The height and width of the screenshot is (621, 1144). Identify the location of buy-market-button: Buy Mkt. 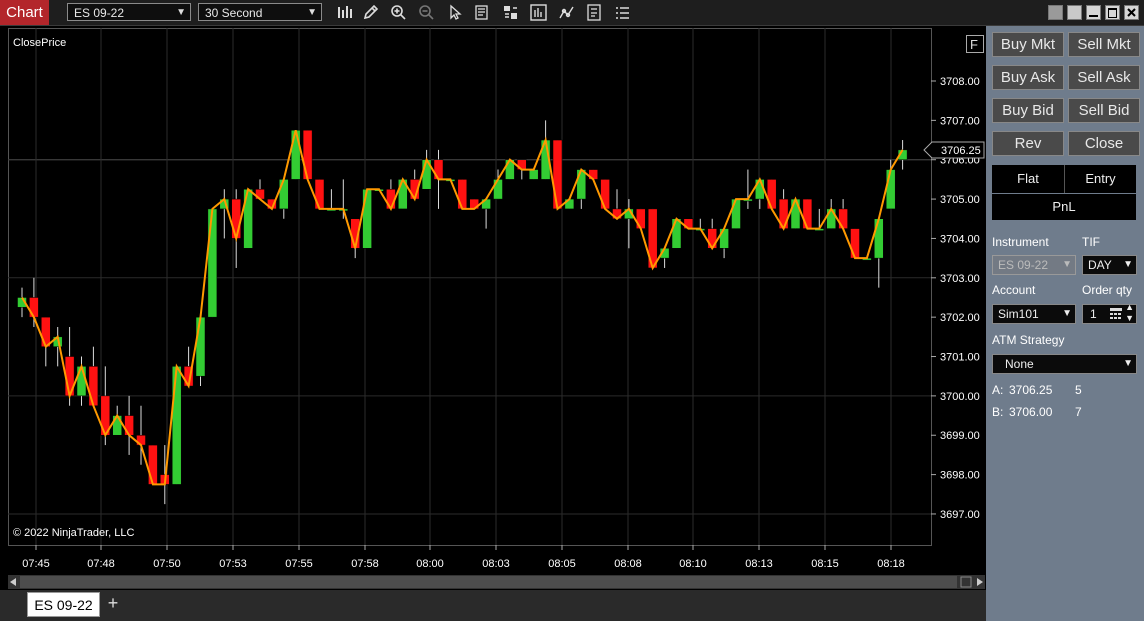
(1028, 44).